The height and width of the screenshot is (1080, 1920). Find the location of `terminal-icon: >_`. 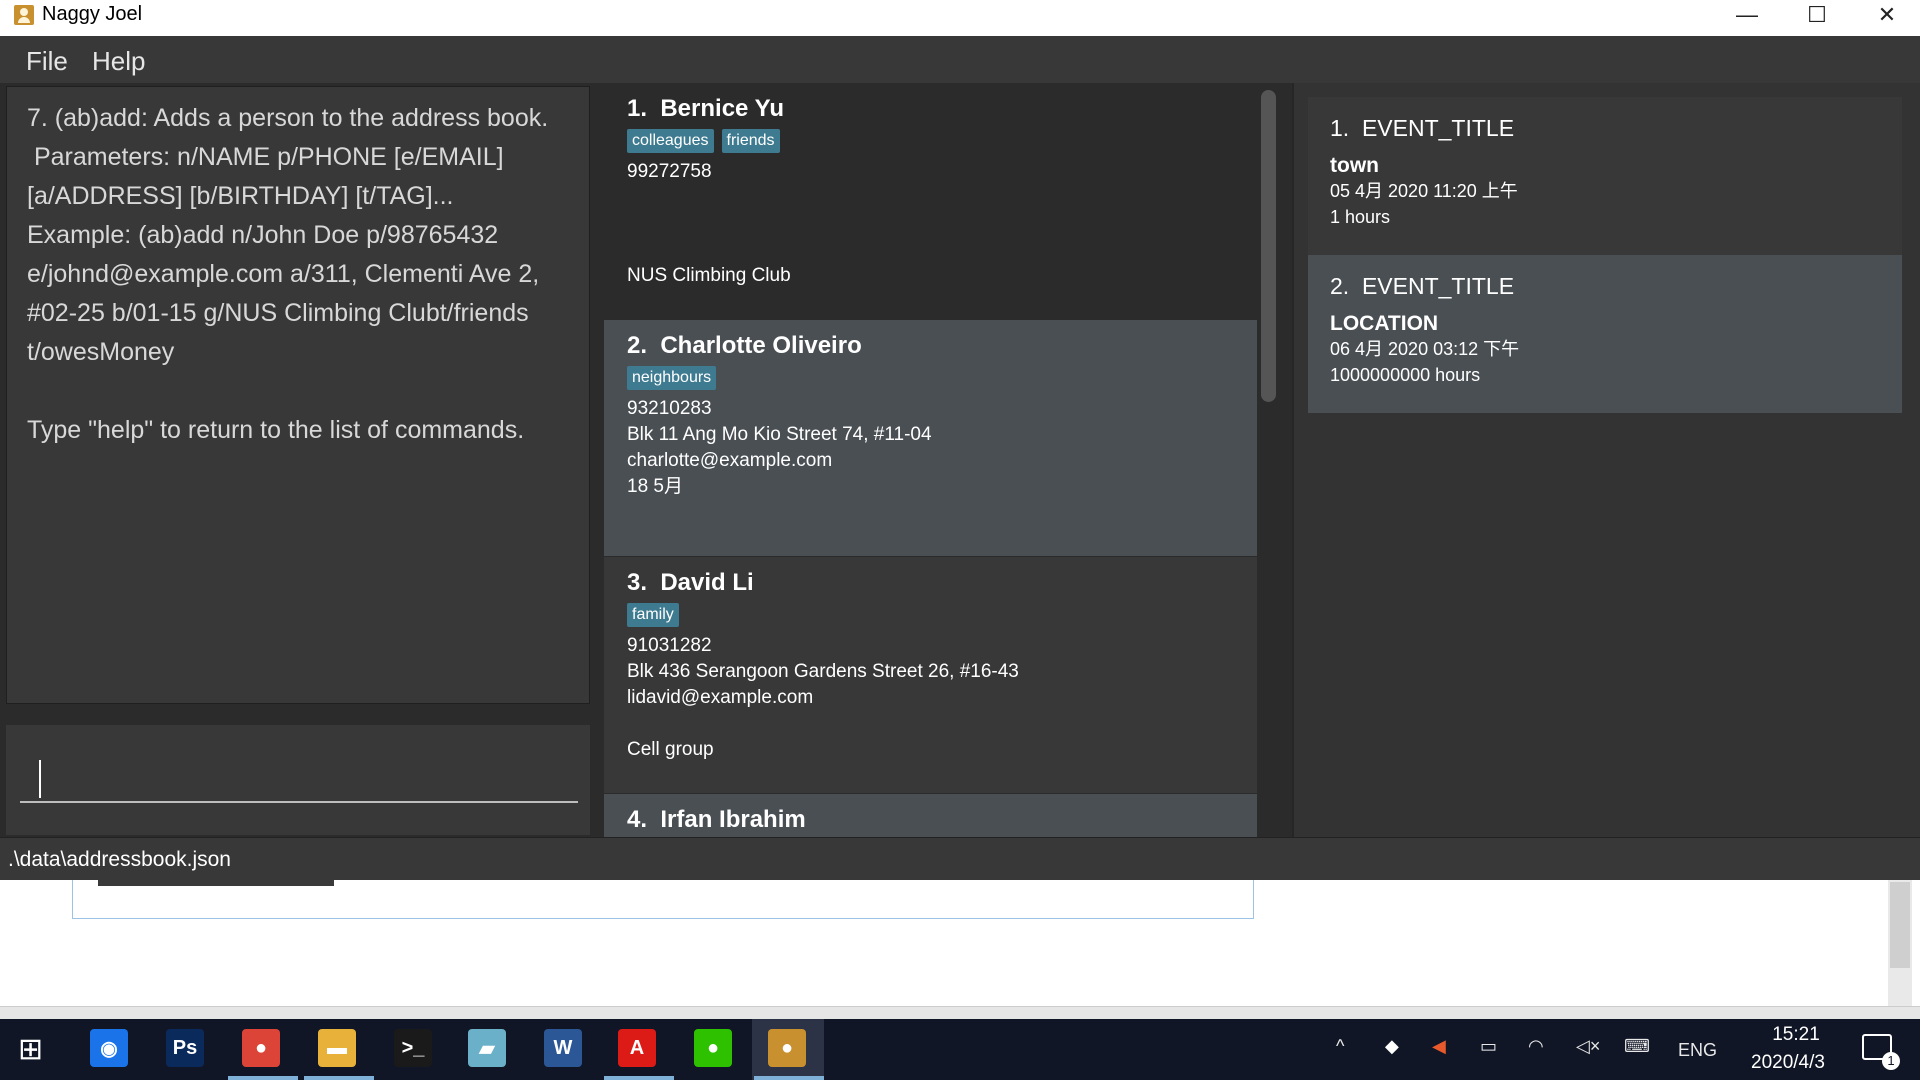

terminal-icon: >_ is located at coordinates (413, 1048).